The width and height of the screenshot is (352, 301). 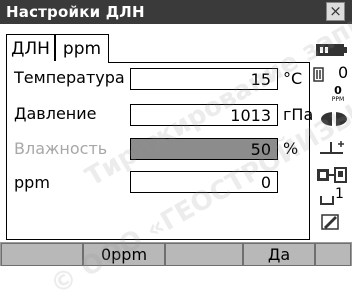 What do you see at coordinates (338, 99) in the screenshot?
I see `ppm-status-label: PPM` at bounding box center [338, 99].